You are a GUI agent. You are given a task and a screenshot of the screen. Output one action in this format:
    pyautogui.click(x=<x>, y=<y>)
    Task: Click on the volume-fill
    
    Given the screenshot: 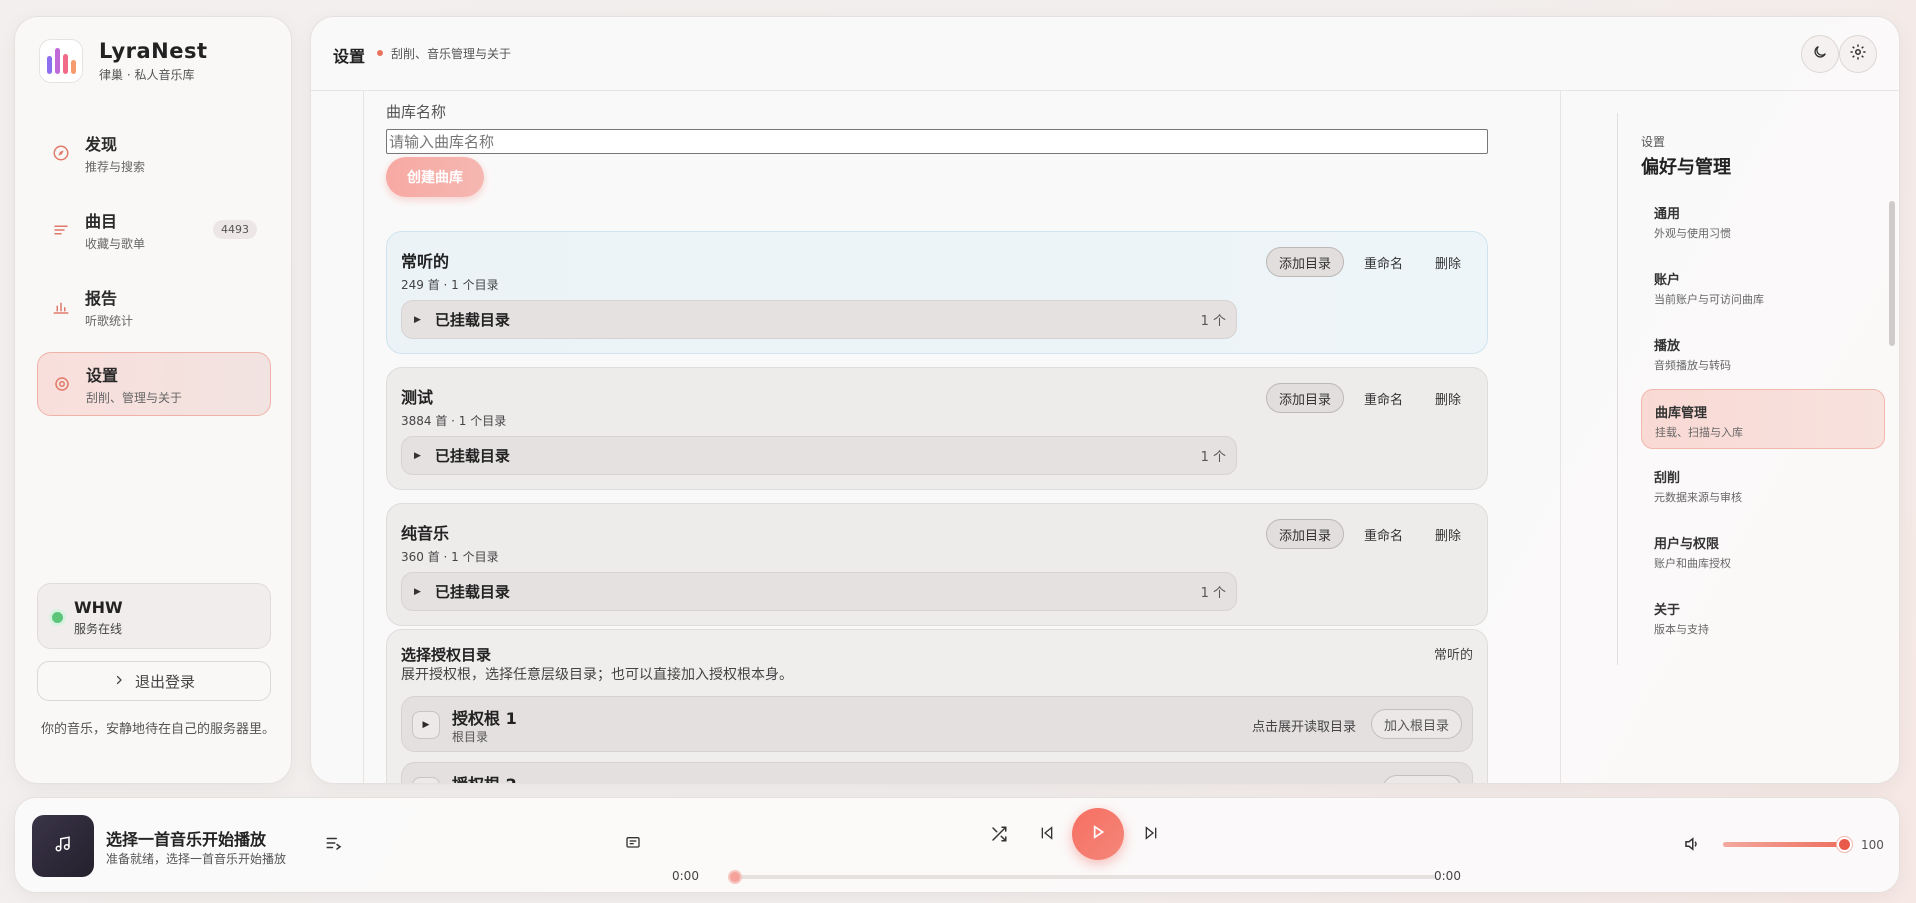 What is the action you would take?
    pyautogui.click(x=1784, y=844)
    